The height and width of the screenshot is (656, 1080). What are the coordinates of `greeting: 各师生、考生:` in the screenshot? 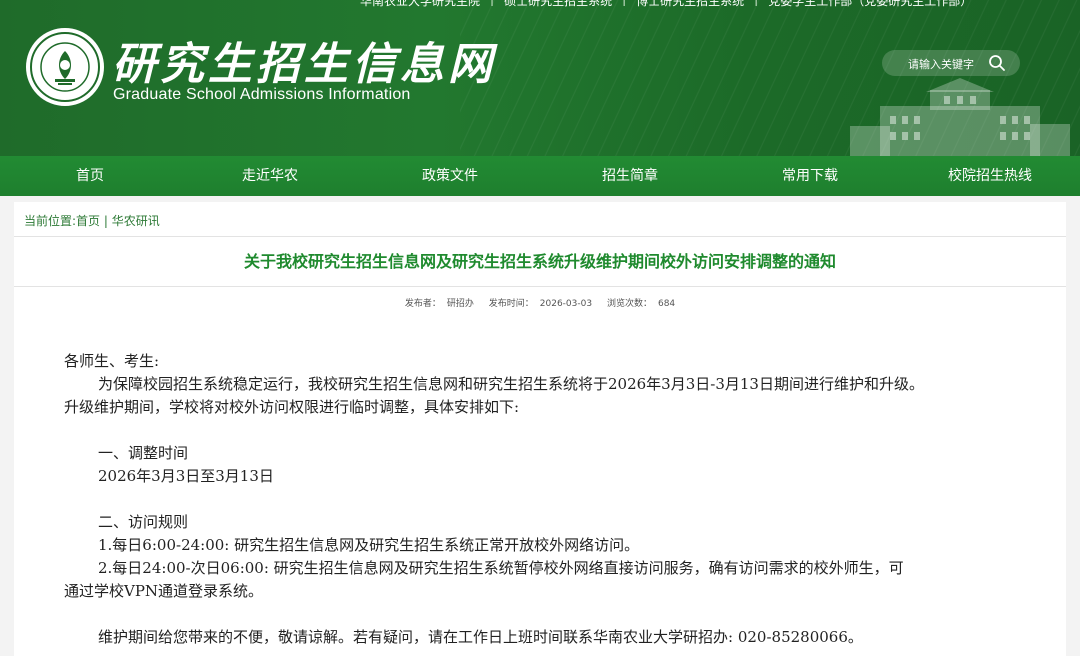 It's located at (112, 361).